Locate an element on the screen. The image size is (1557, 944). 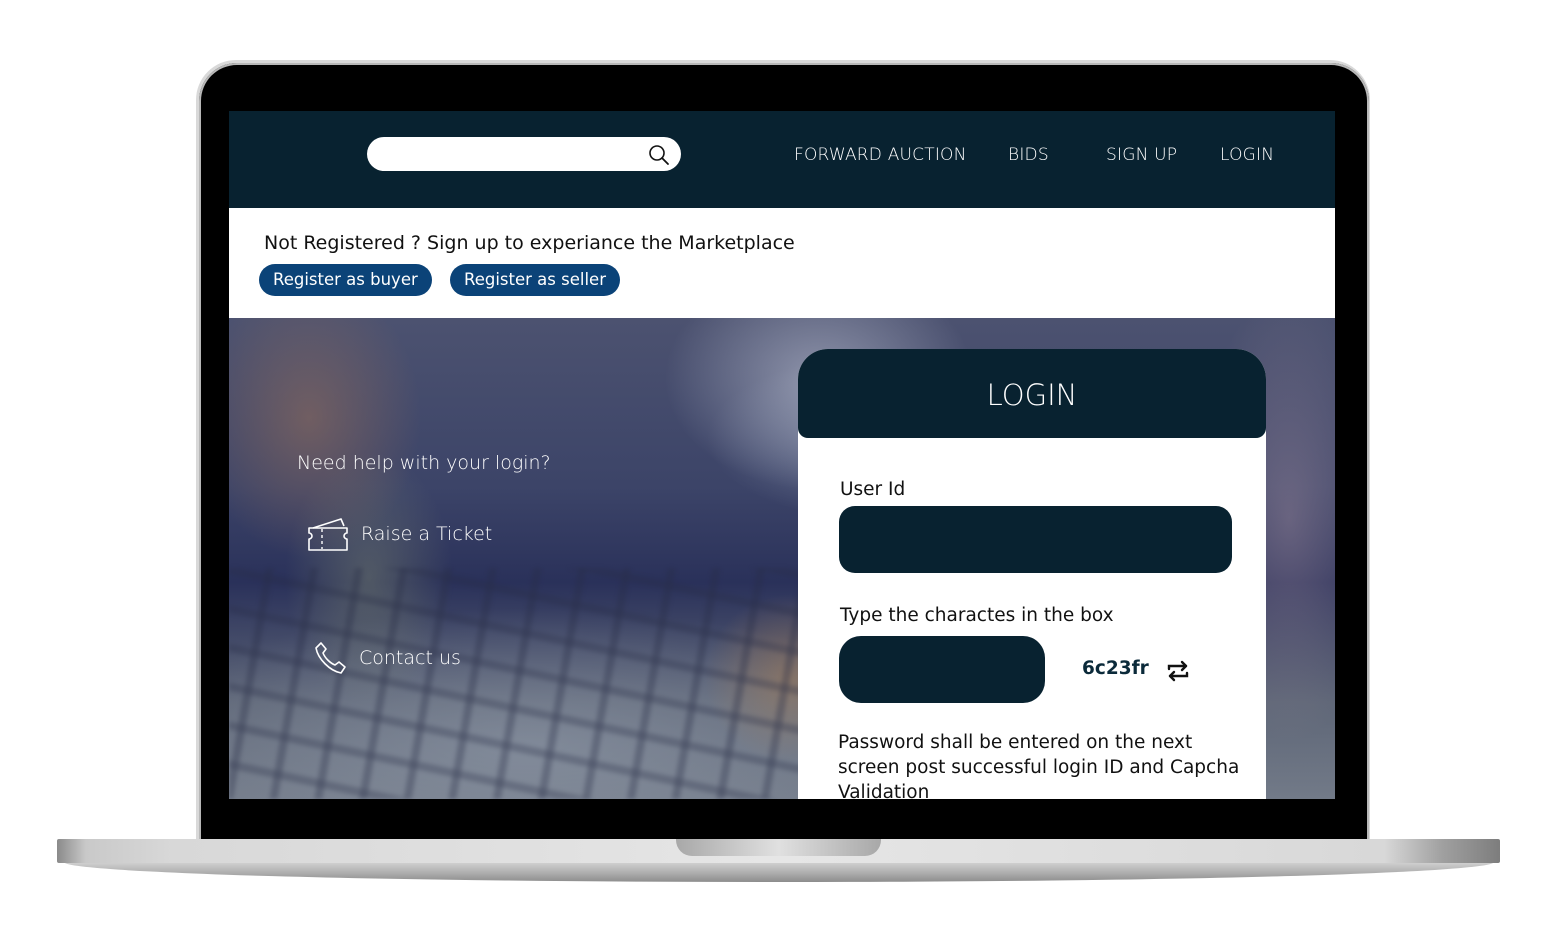
raise-ticket-link: Raise a Ticket is located at coordinates (399, 534).